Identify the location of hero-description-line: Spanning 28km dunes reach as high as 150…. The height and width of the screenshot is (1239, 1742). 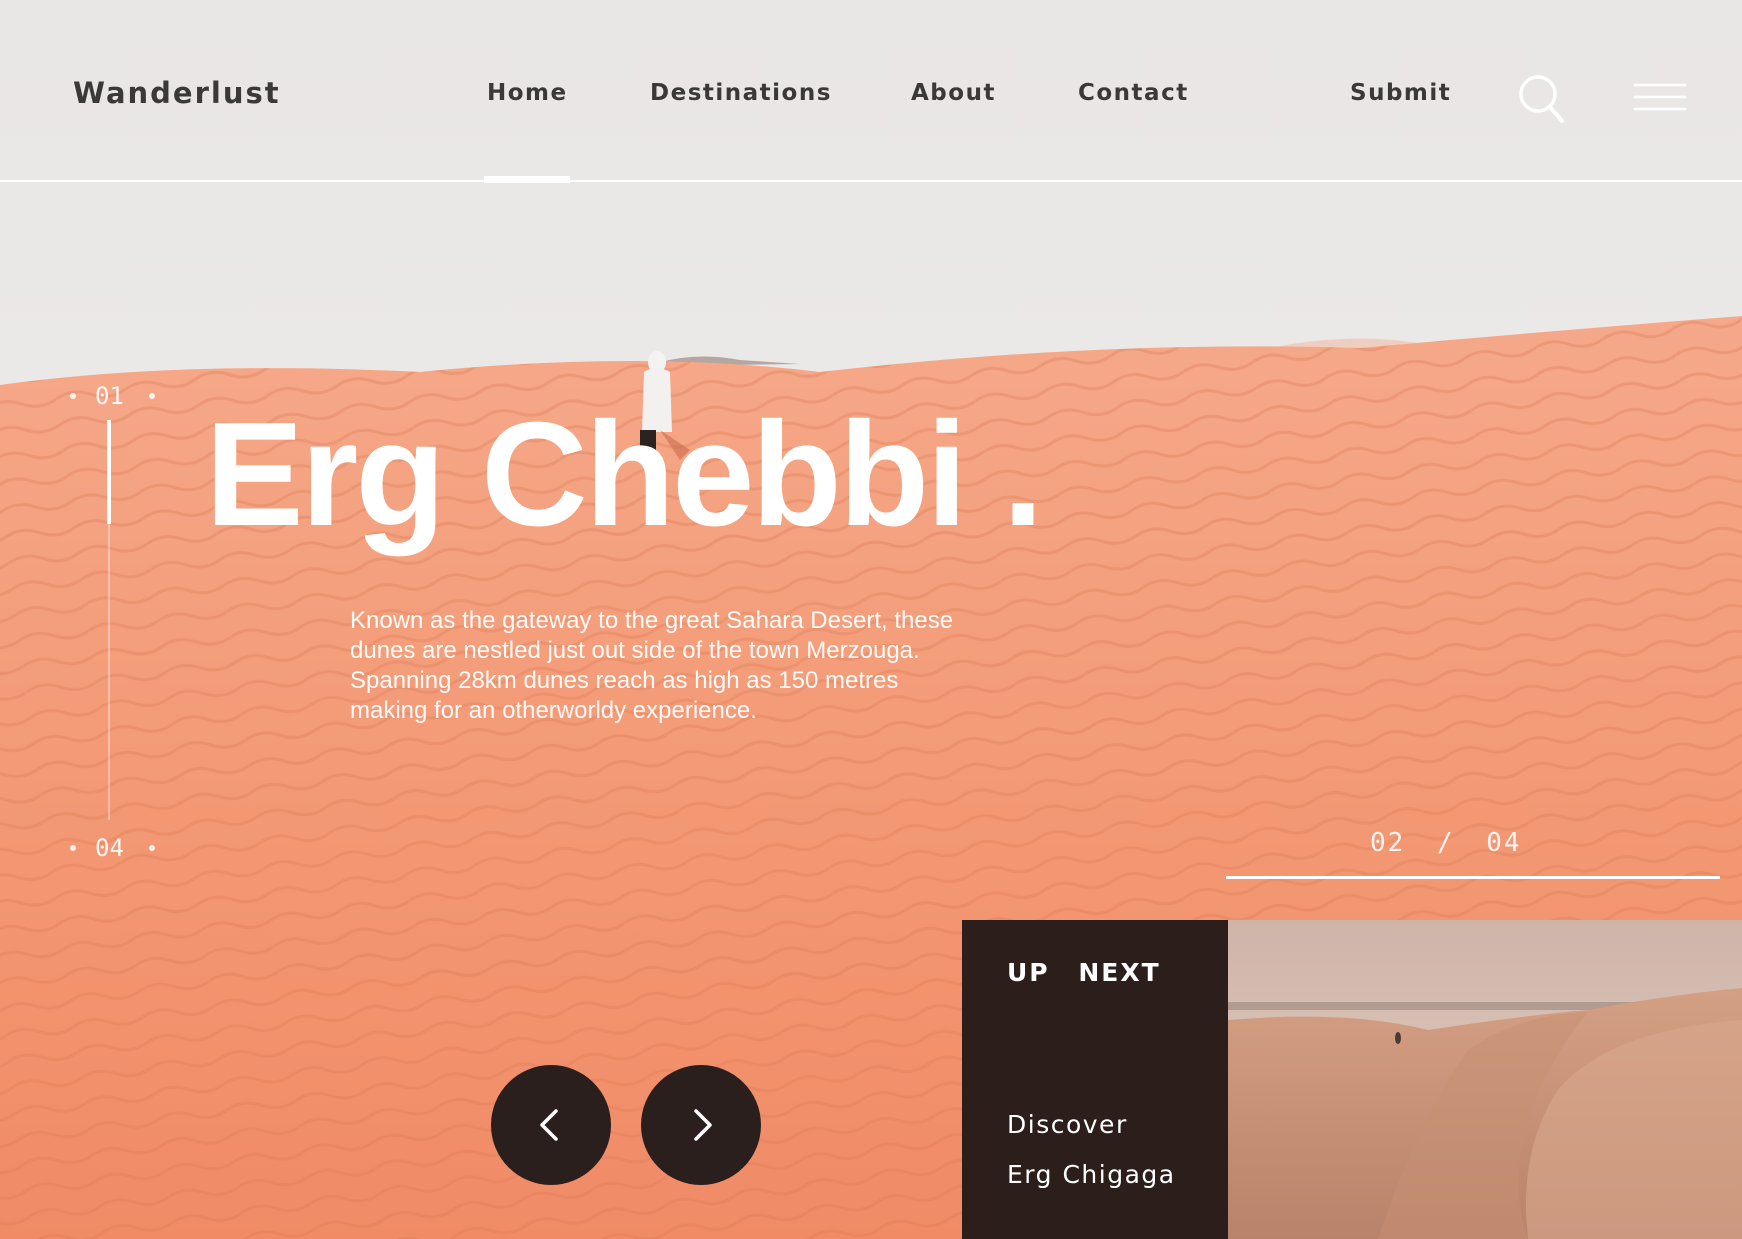
(624, 680).